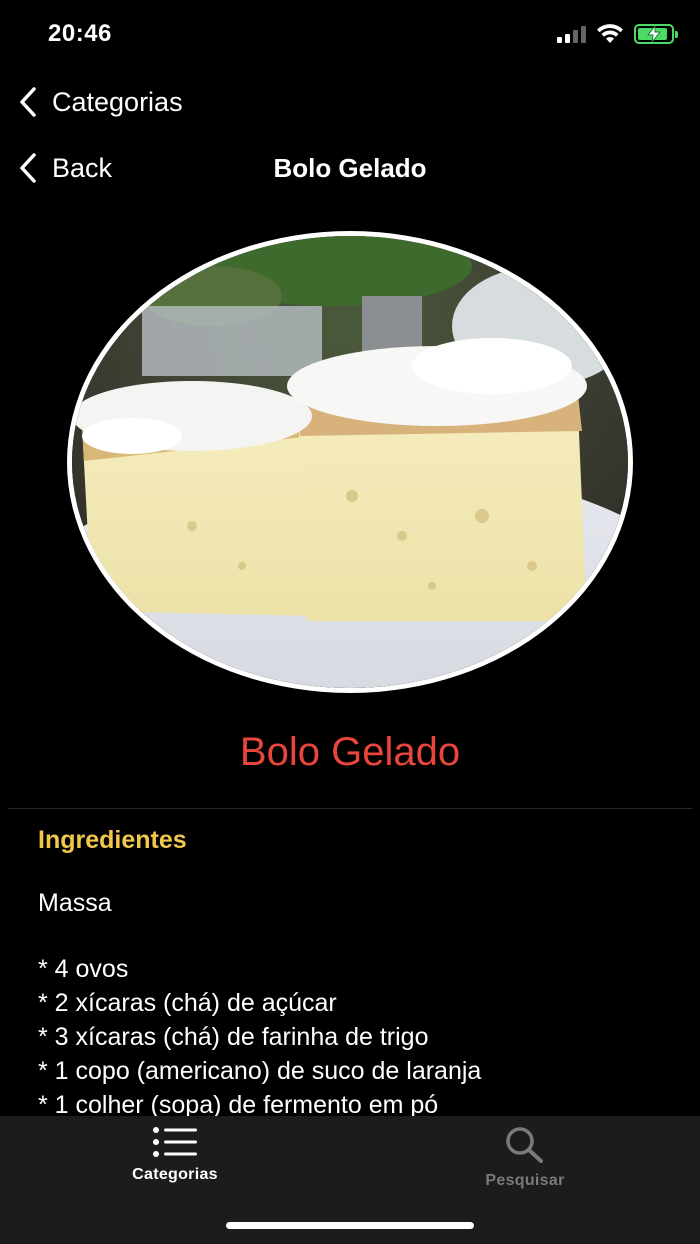 The height and width of the screenshot is (1244, 700). I want to click on tab-label: Pesquisar, so click(525, 1180).